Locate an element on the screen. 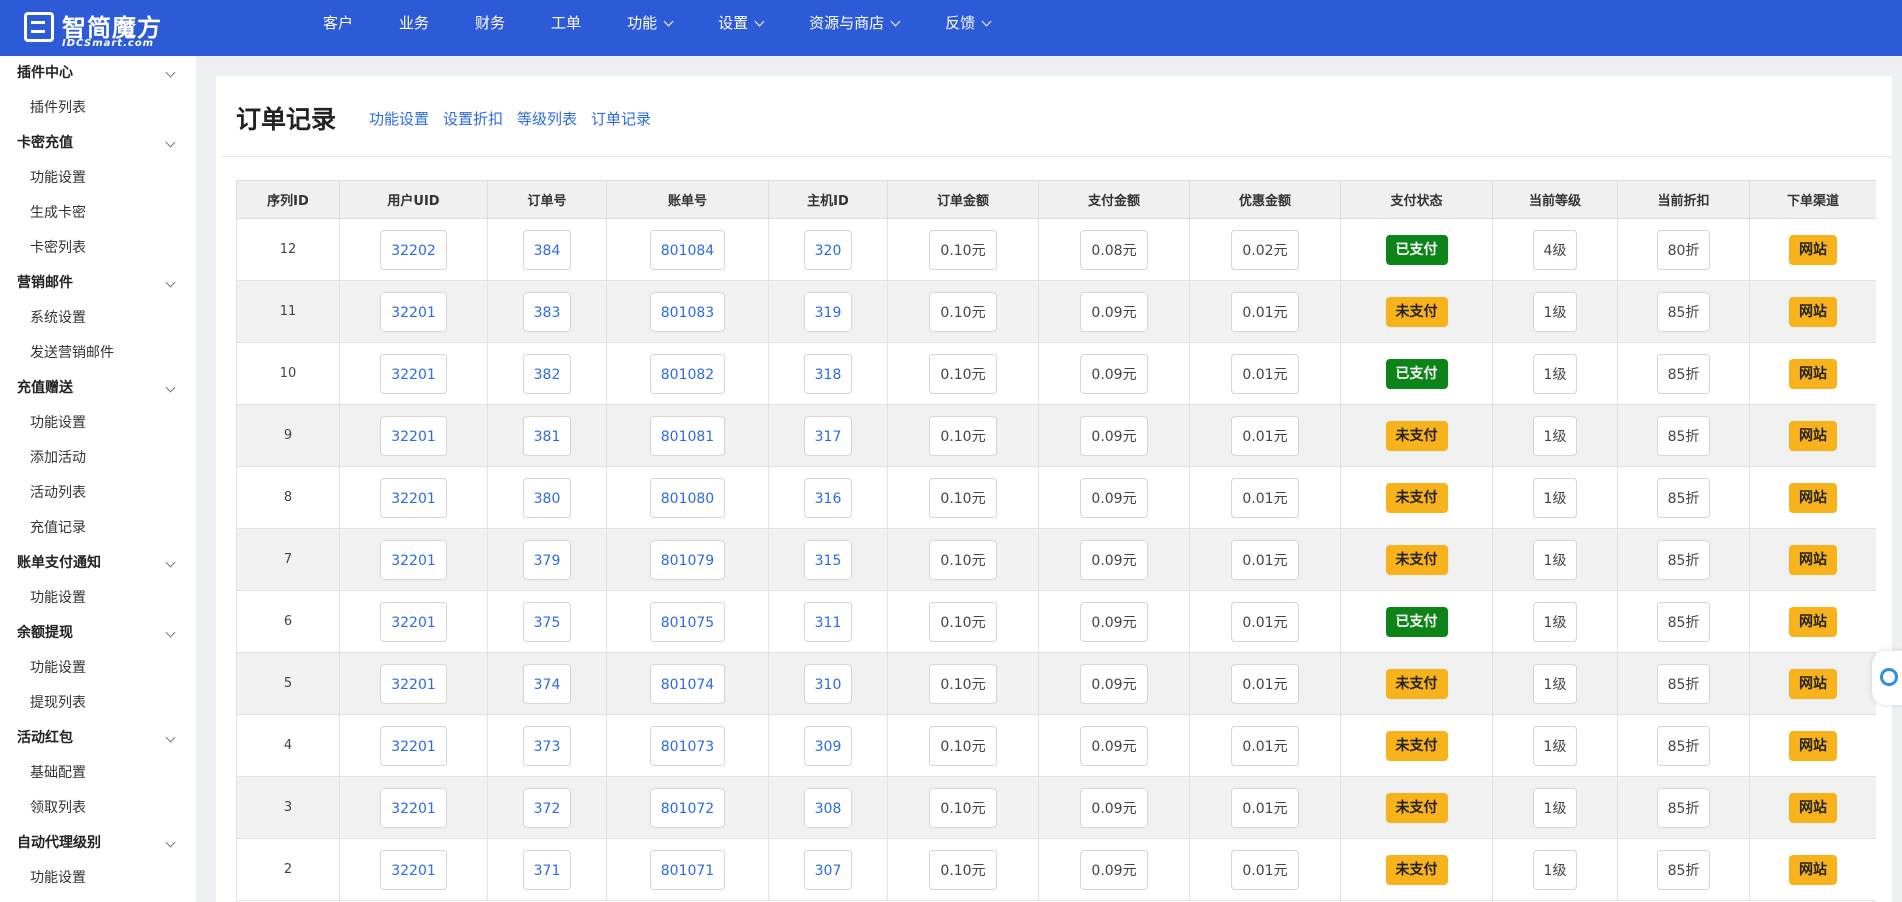  nav-item-1: 业务 is located at coordinates (414, 23).